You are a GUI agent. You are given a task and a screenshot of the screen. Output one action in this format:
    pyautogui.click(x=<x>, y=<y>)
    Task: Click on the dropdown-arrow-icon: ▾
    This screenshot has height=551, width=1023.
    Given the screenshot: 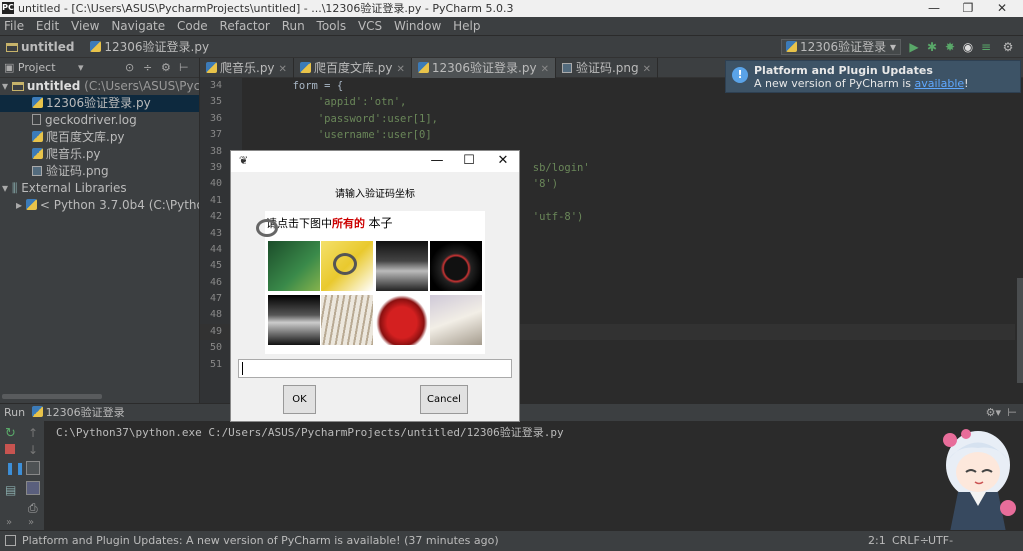 What is the action you would take?
    pyautogui.click(x=81, y=68)
    